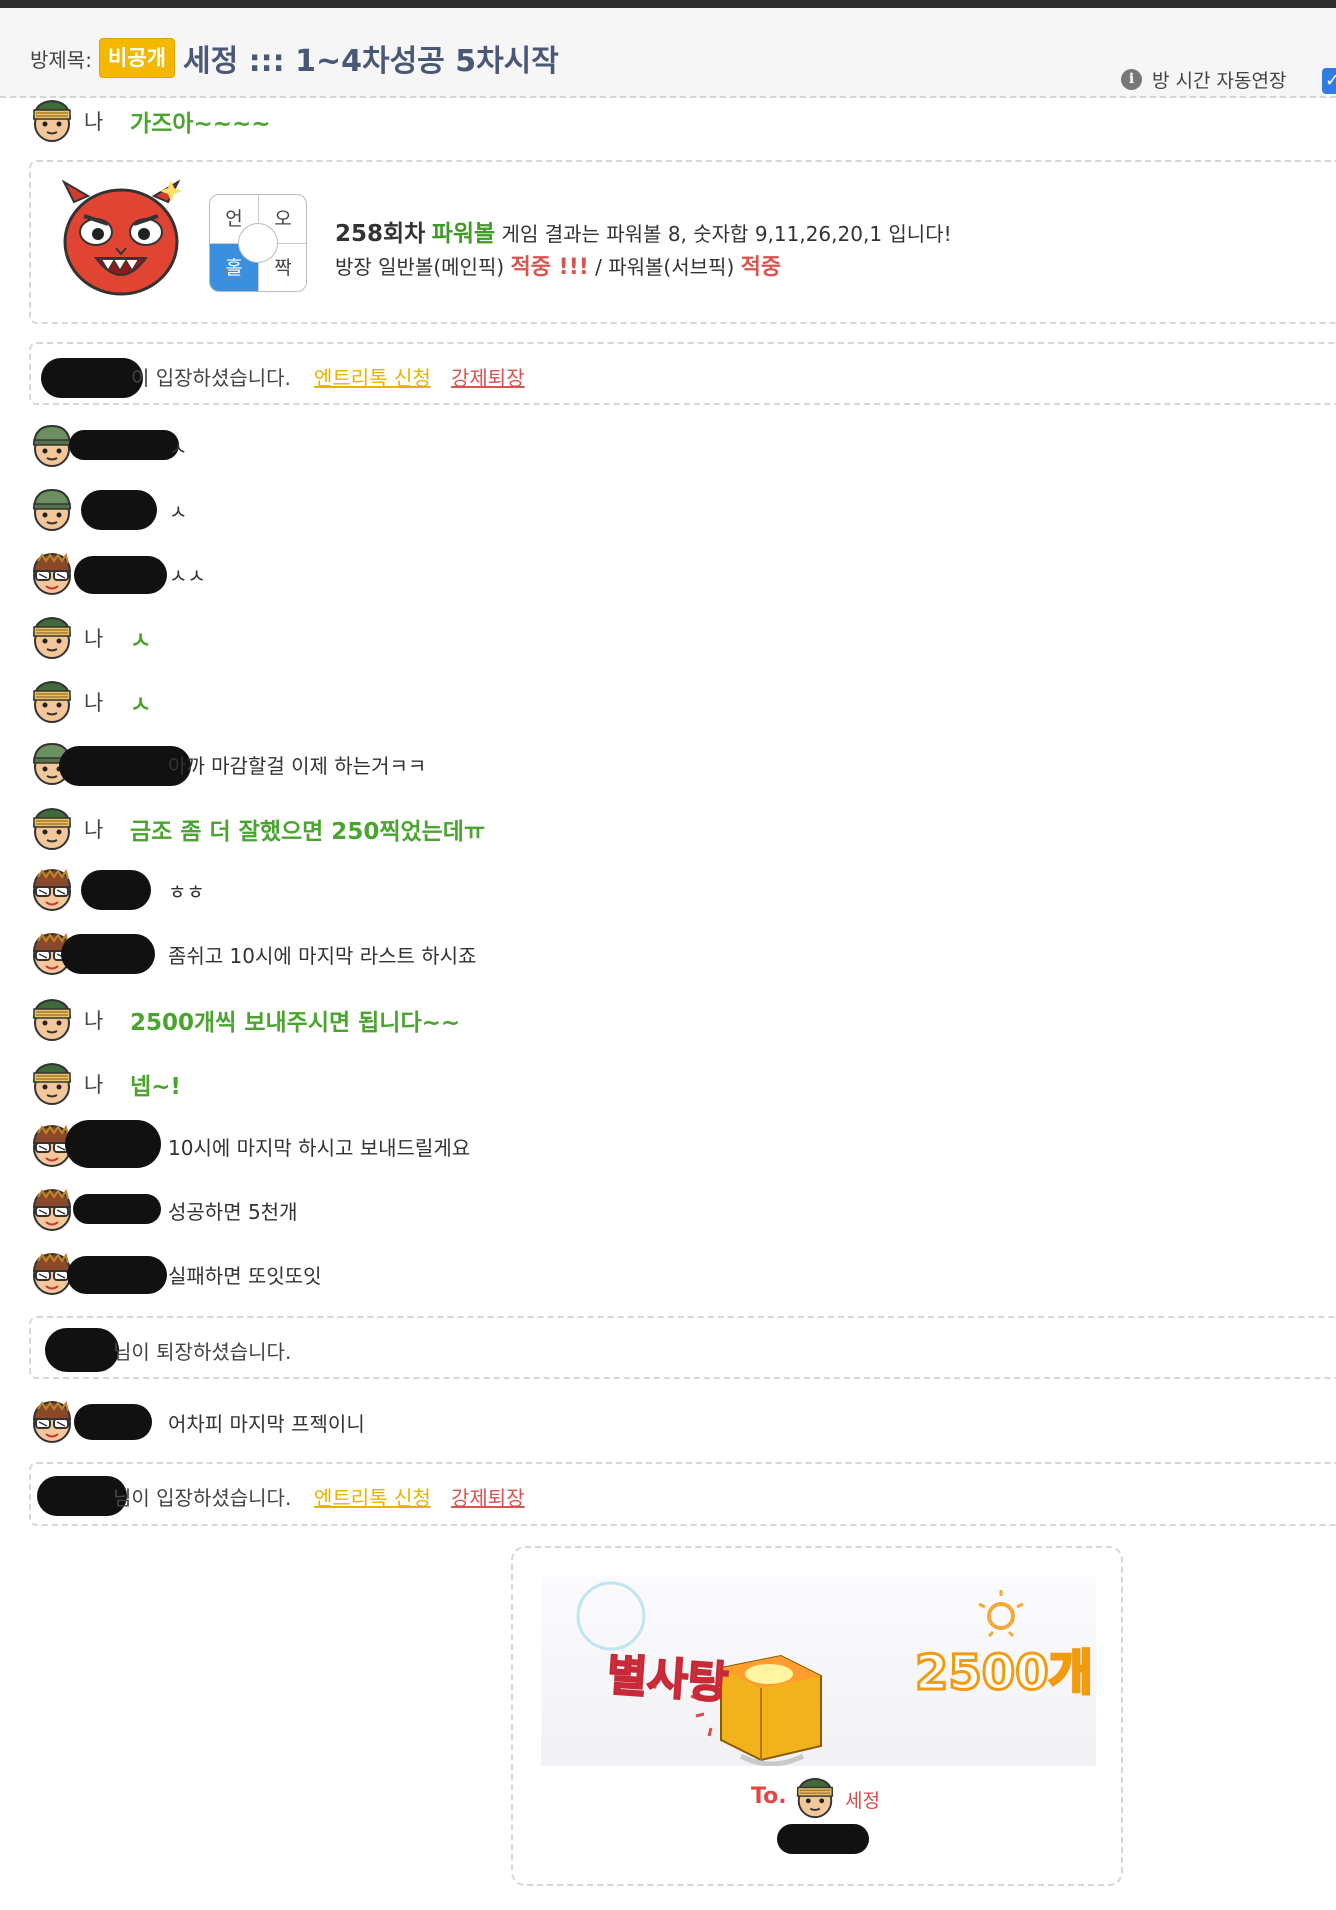 This screenshot has width=1336, height=1910. I want to click on enter-text: 님이 입장하셨습니다., so click(202, 1498).